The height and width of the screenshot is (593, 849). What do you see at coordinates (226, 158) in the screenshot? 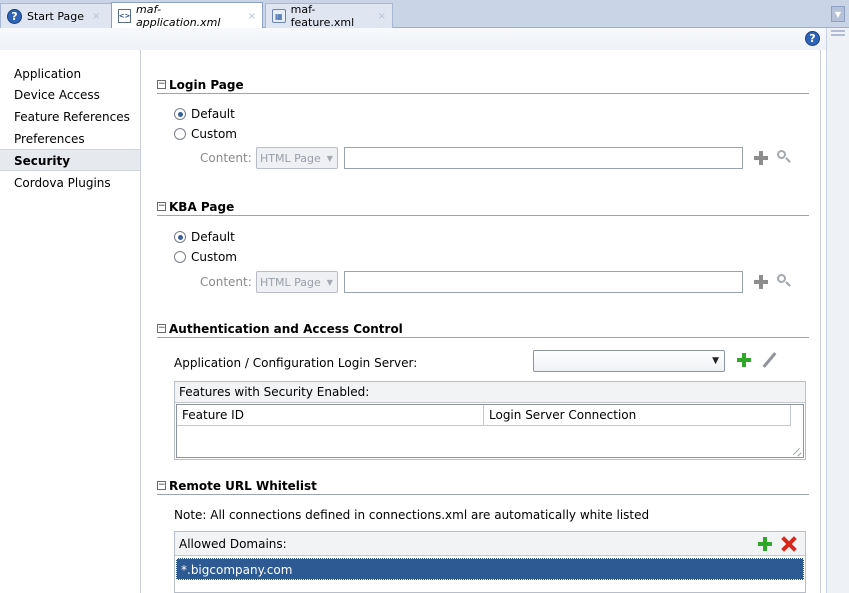
I see `login-content-label: Content:` at bounding box center [226, 158].